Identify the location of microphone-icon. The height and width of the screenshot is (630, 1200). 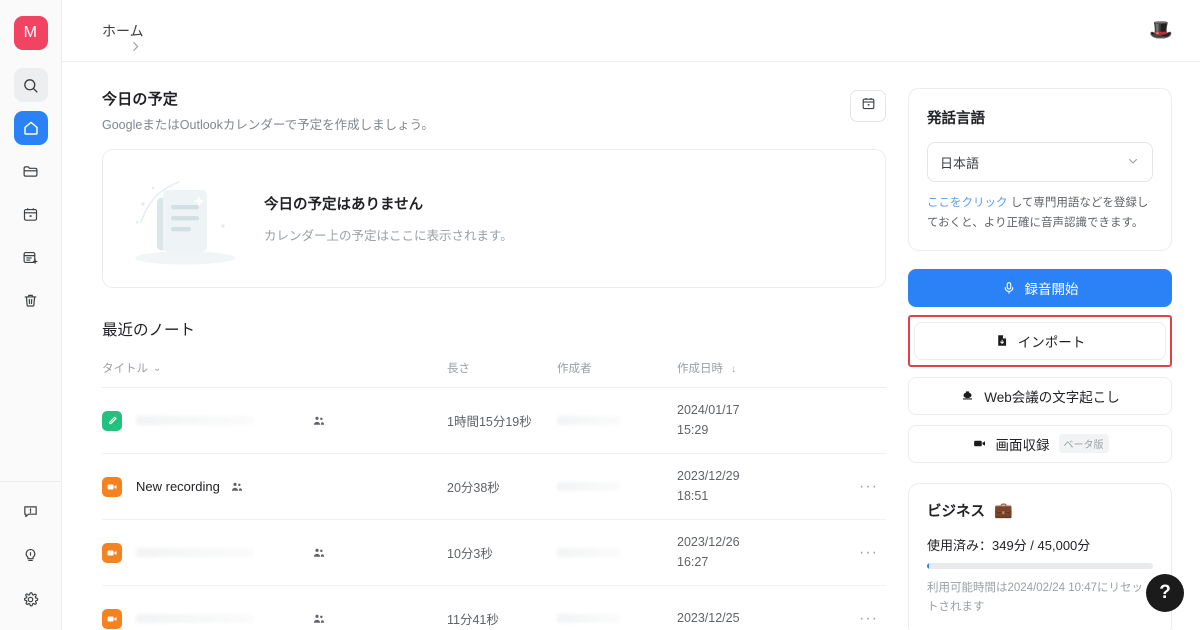
(1009, 288).